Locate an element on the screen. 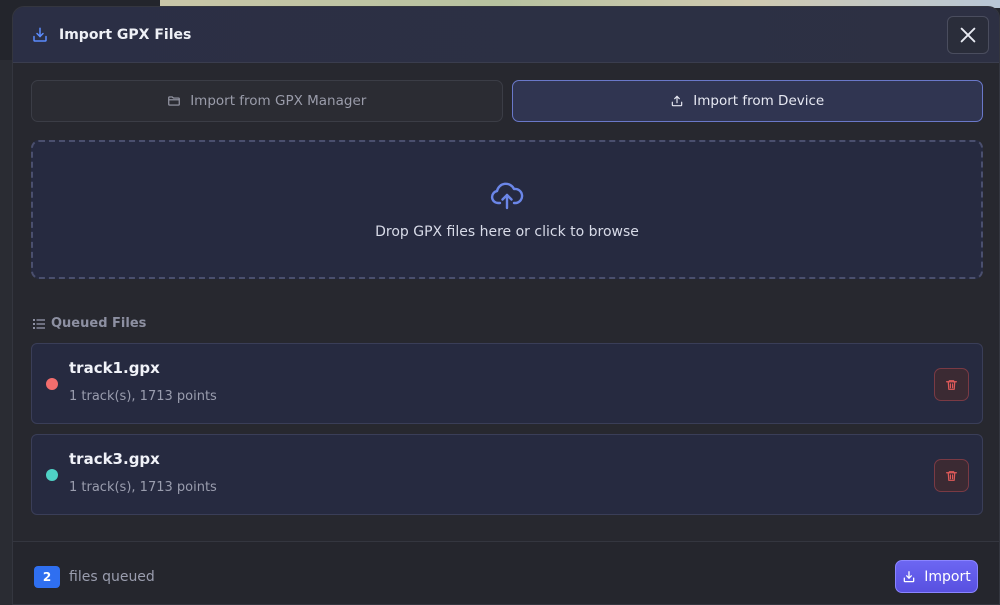  tab-gpx-manager: Import from GPX Manager is located at coordinates (267, 101).